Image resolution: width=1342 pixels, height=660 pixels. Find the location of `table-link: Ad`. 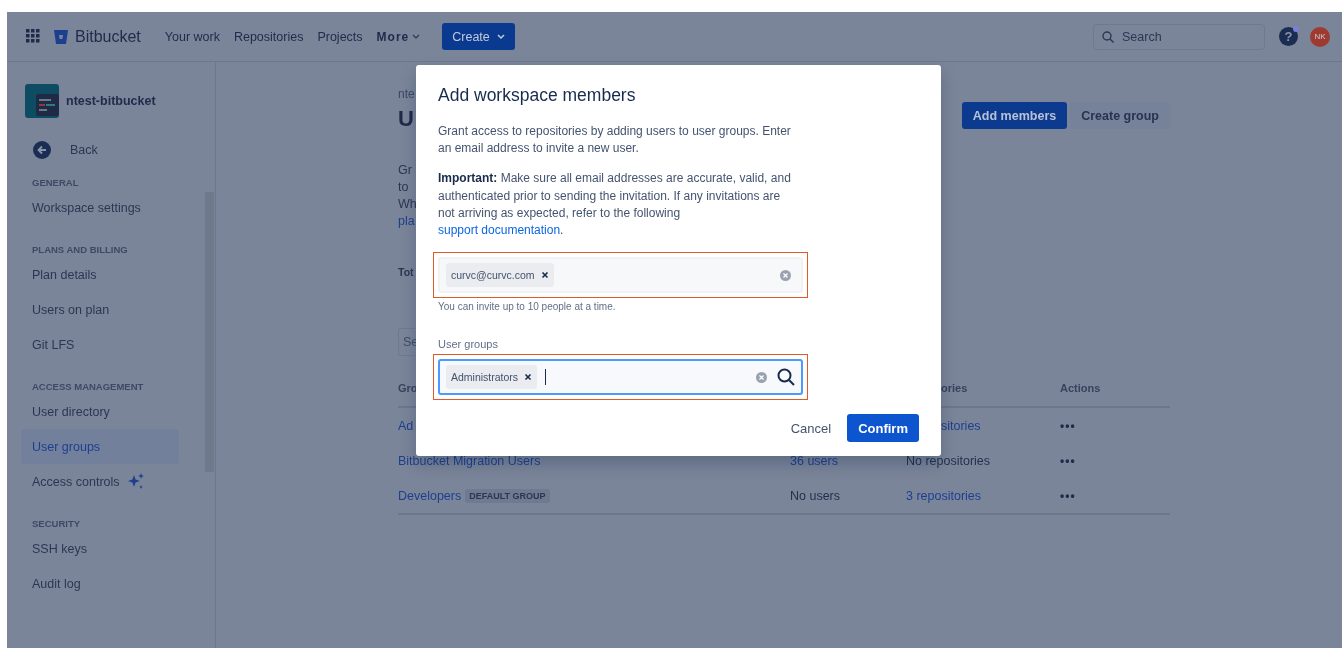

table-link: Ad is located at coordinates (406, 425).